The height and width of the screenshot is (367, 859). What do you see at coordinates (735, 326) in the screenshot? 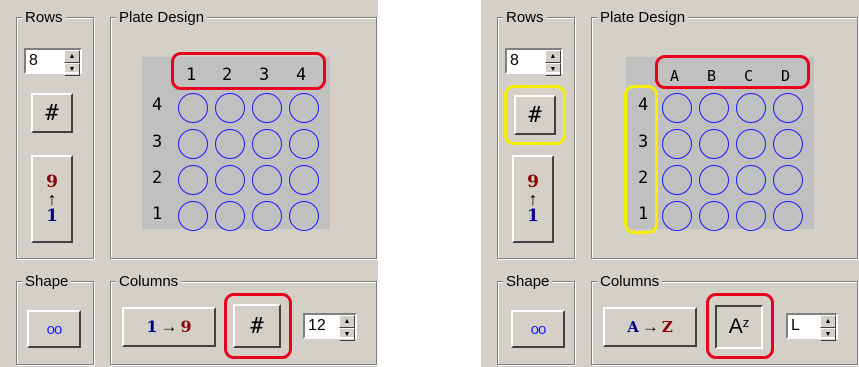
I see `columns-alpha-label: A` at bounding box center [735, 326].